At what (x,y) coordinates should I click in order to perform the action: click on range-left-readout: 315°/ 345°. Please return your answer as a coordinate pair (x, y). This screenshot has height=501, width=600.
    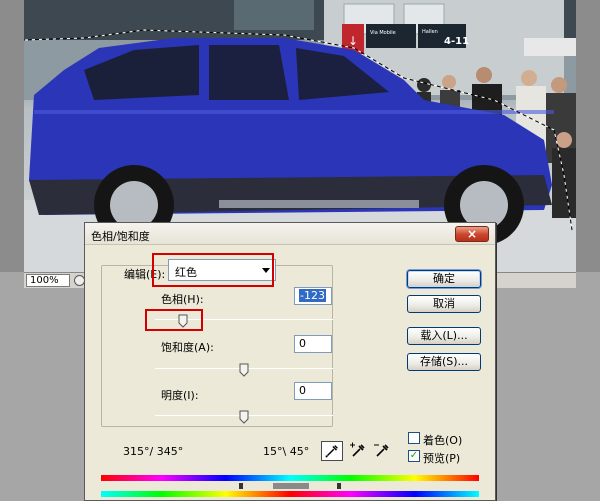
    Looking at the image, I should click on (153, 451).